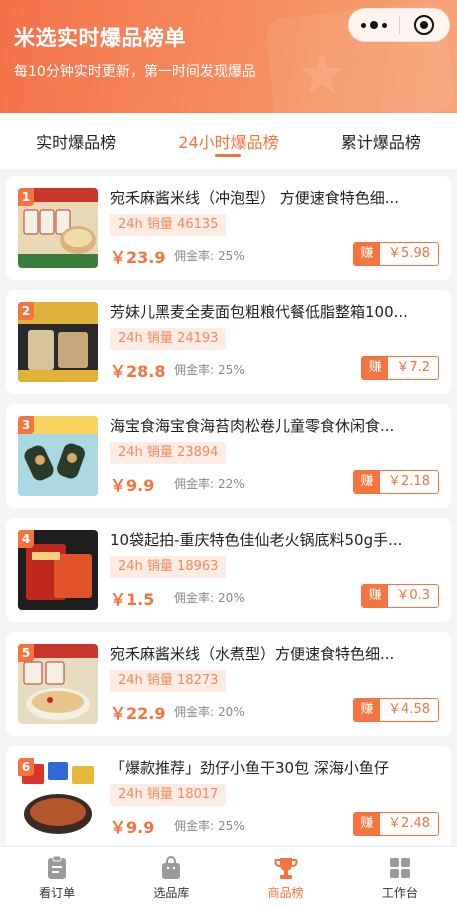 Image resolution: width=457 pixels, height=908 pixels. What do you see at coordinates (409, 482) in the screenshot?
I see `earn-amount: ￥2.18` at bounding box center [409, 482].